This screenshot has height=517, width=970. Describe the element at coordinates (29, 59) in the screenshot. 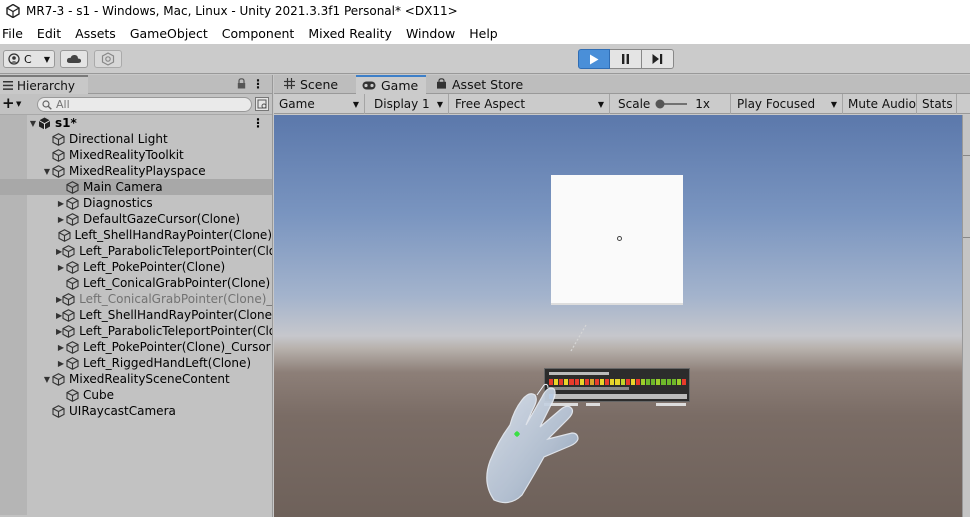

I see `account-dropdown: C ▼` at that location.